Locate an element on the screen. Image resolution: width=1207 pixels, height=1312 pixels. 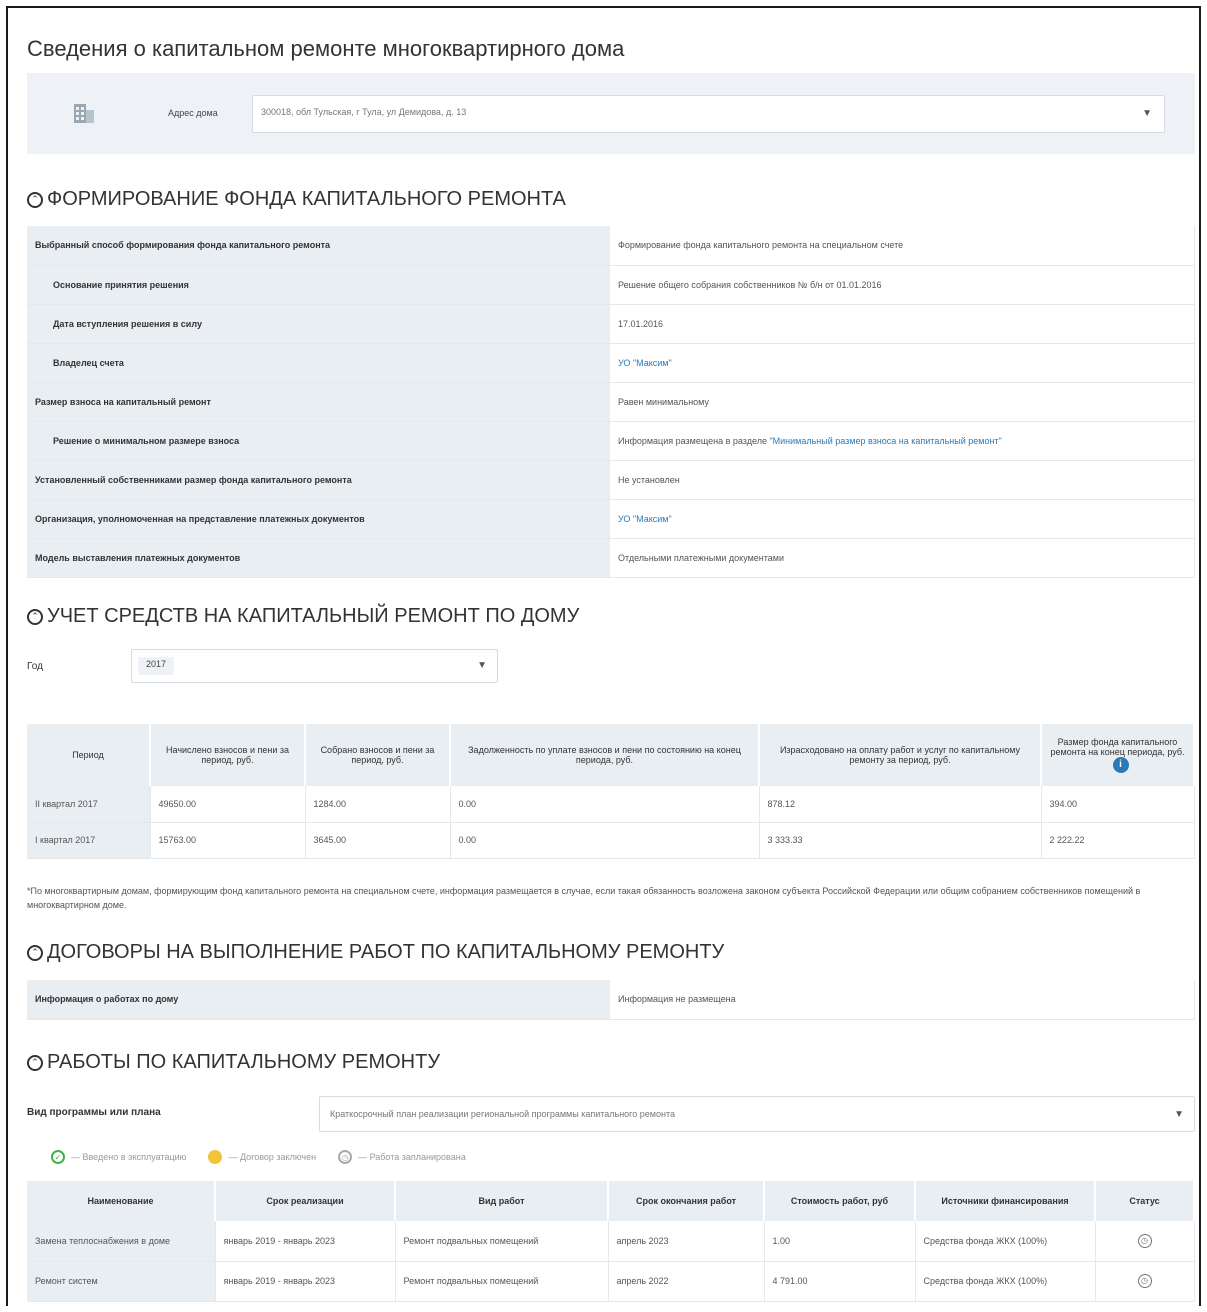
year-select: 2017 ▼ is located at coordinates (314, 666).